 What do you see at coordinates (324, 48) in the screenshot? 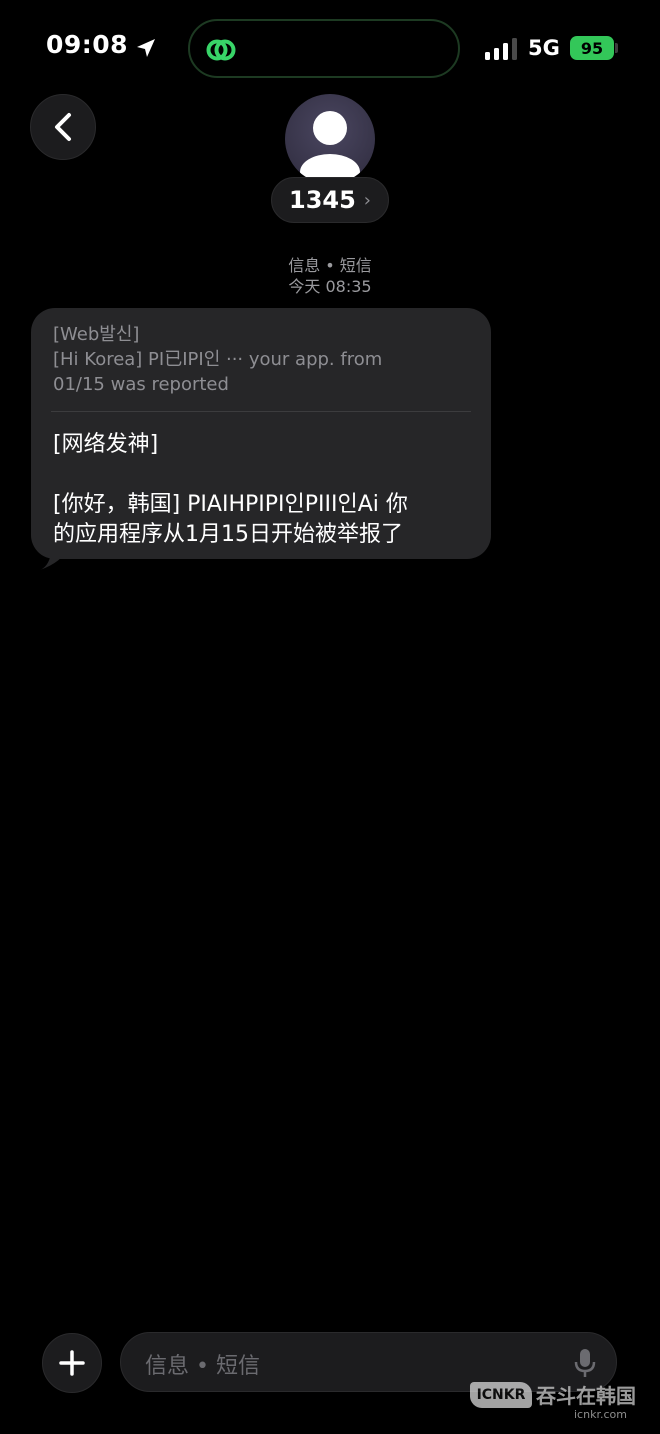
I see `dynamic-island` at bounding box center [324, 48].